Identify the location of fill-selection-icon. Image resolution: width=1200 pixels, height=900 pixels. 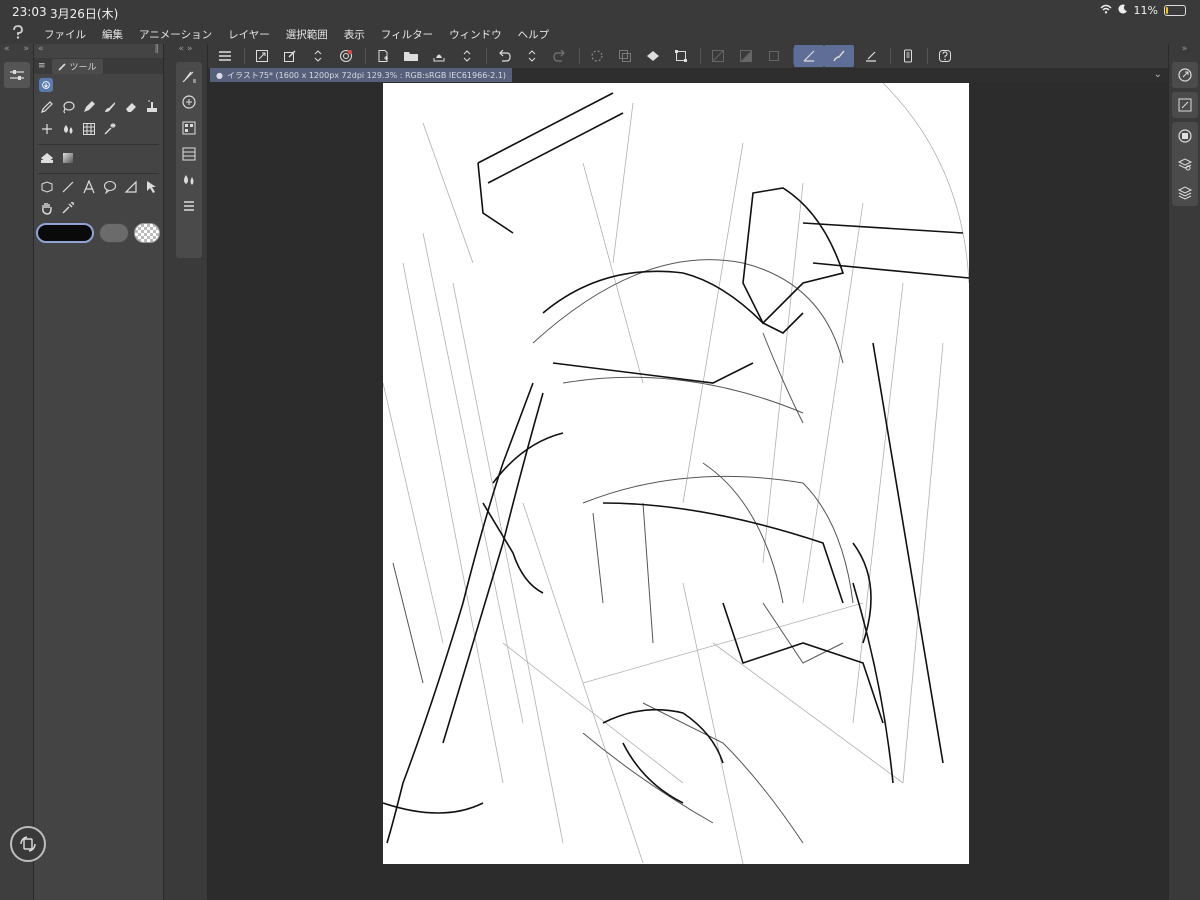
(653, 56).